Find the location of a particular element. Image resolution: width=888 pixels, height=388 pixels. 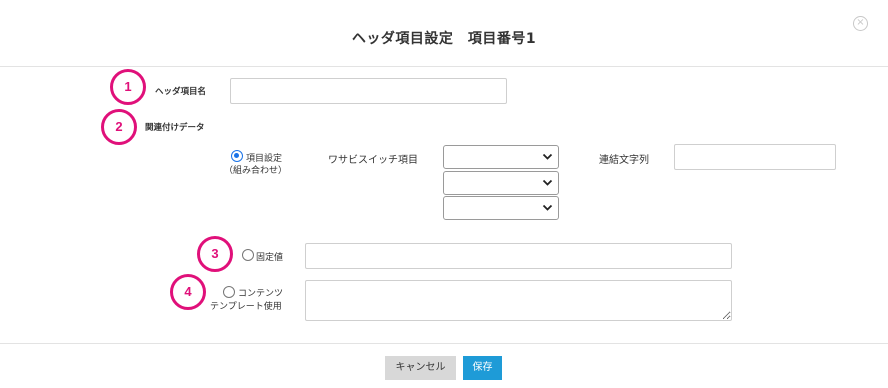

header-name-input is located at coordinates (368, 91).